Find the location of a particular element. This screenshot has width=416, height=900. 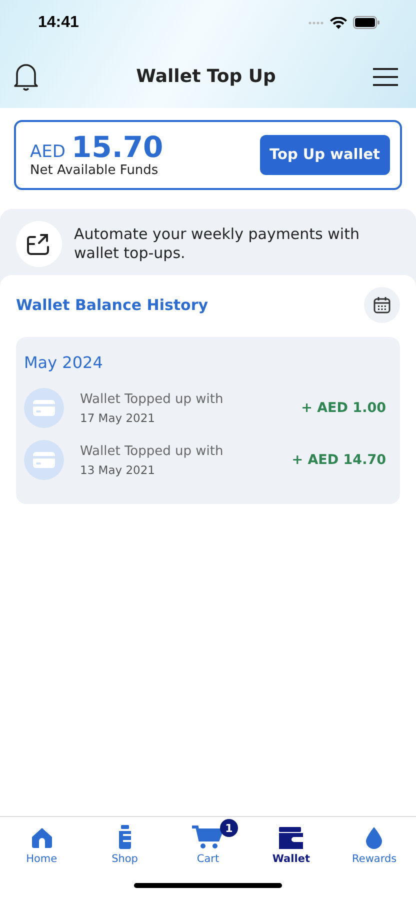

transaction-date: 17 May 2021 is located at coordinates (118, 417).